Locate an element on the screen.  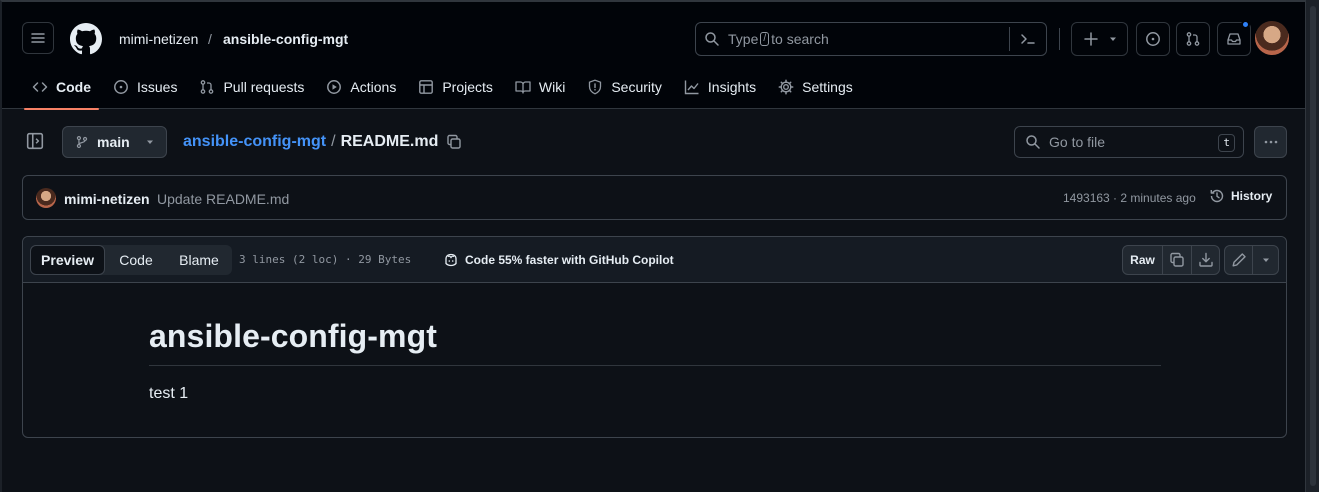
tab-projects: Projects is located at coordinates (455, 87).